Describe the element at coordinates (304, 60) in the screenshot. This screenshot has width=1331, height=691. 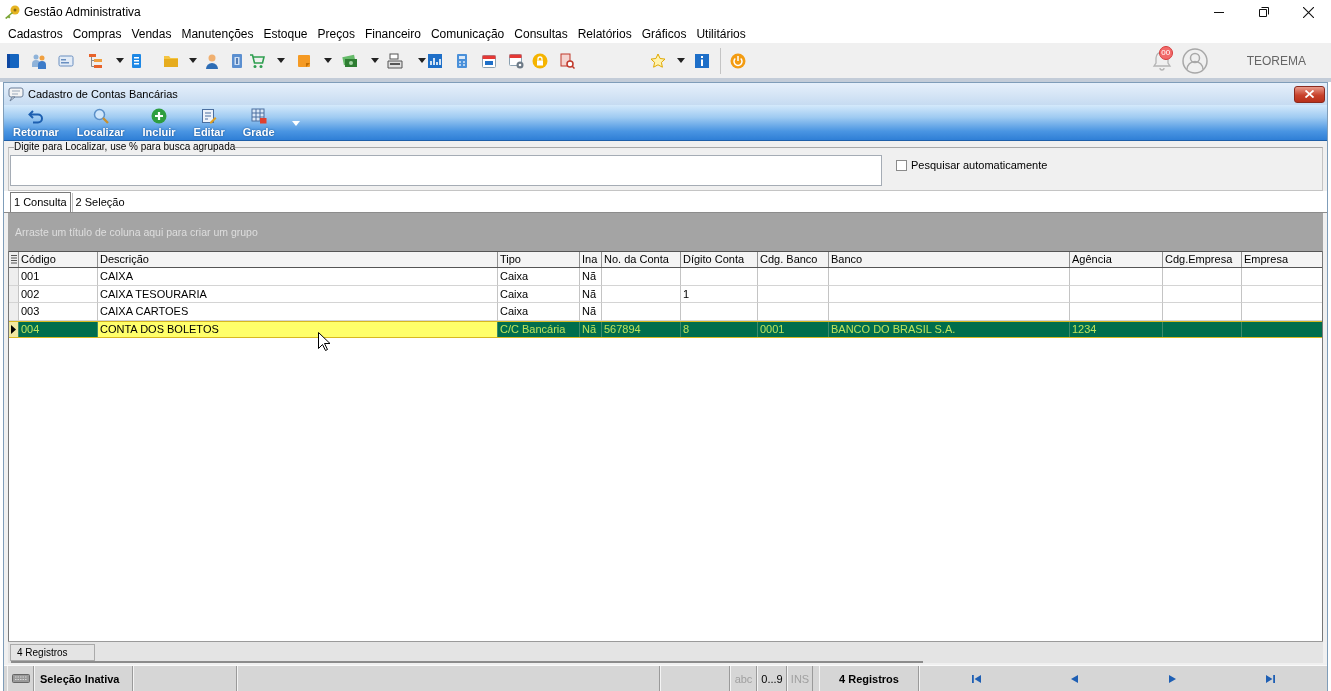
I see `note-icon` at that location.